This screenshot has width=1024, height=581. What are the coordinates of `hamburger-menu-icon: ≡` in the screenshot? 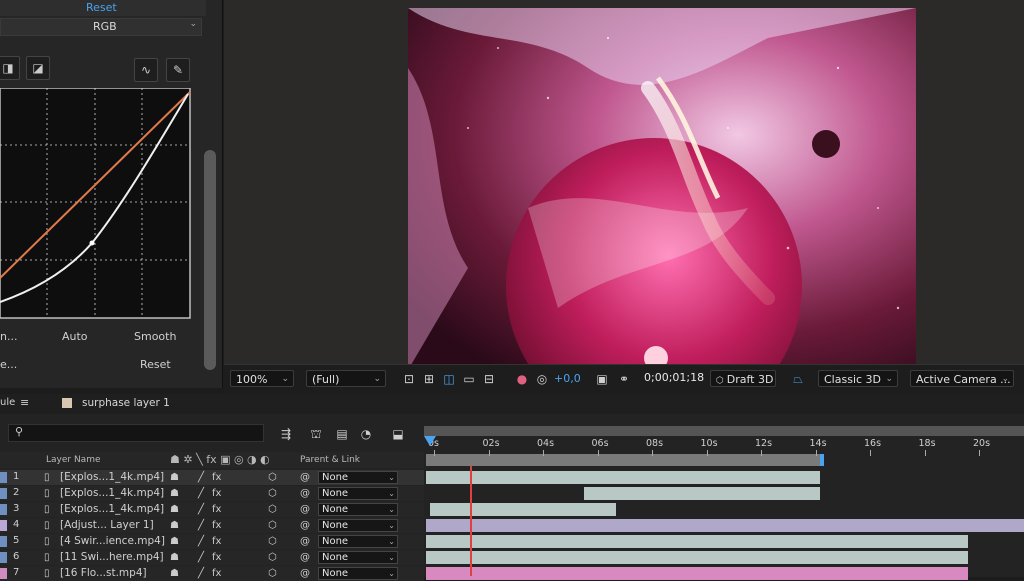 It's located at (24, 402).